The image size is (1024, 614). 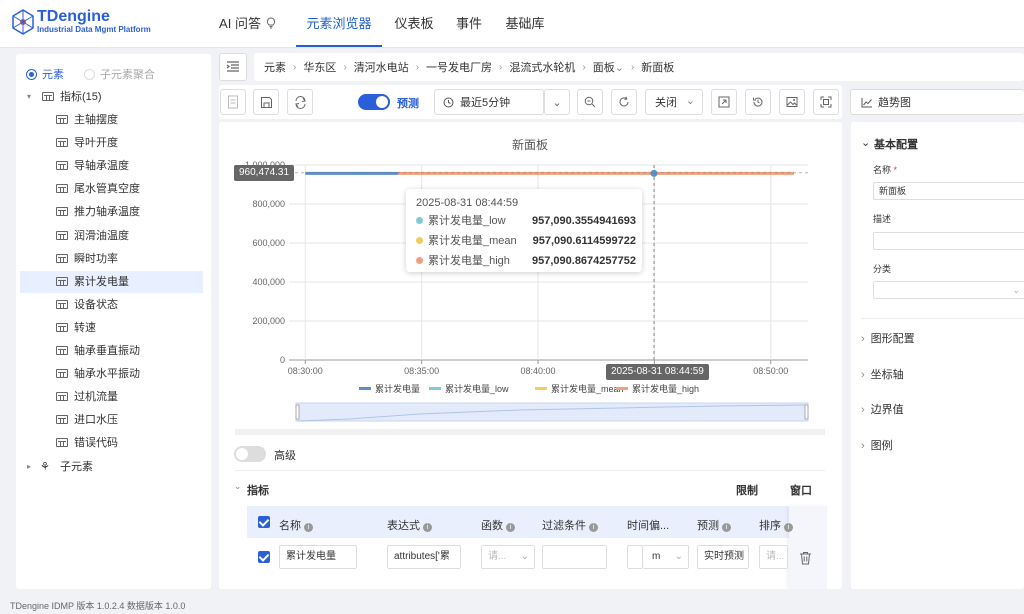 I want to click on chart-divider, so click(x=530, y=432).